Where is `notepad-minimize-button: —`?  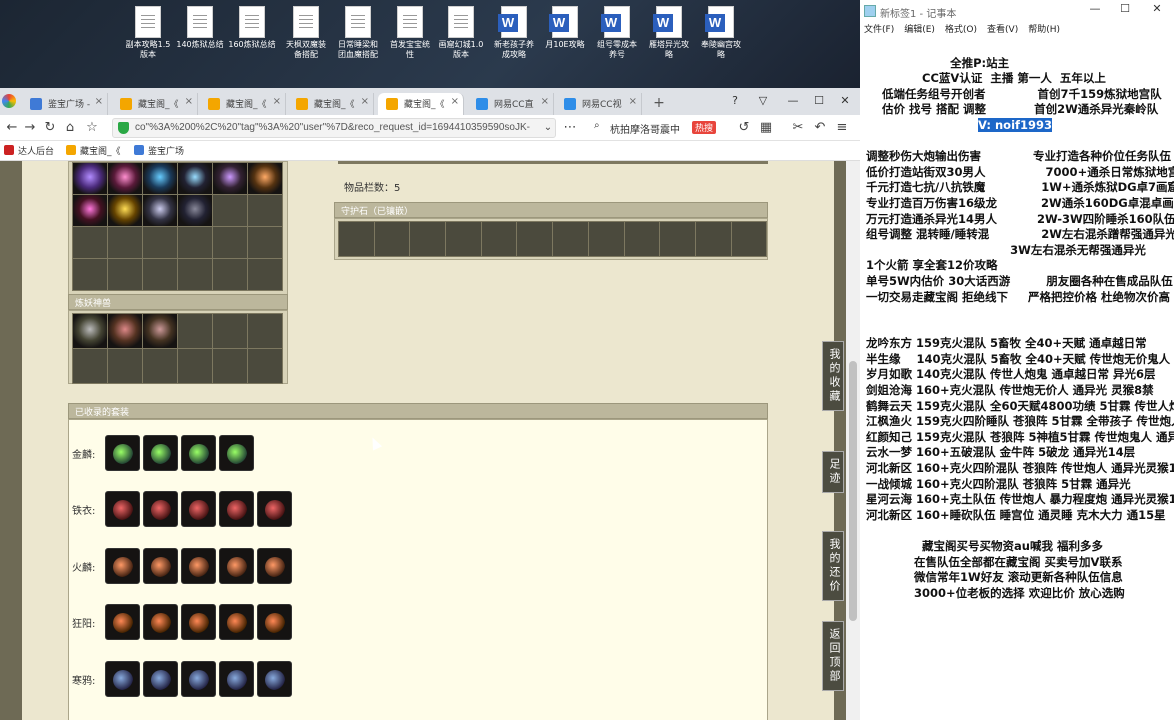
notepad-minimize-button: — is located at coordinates (1095, 8).